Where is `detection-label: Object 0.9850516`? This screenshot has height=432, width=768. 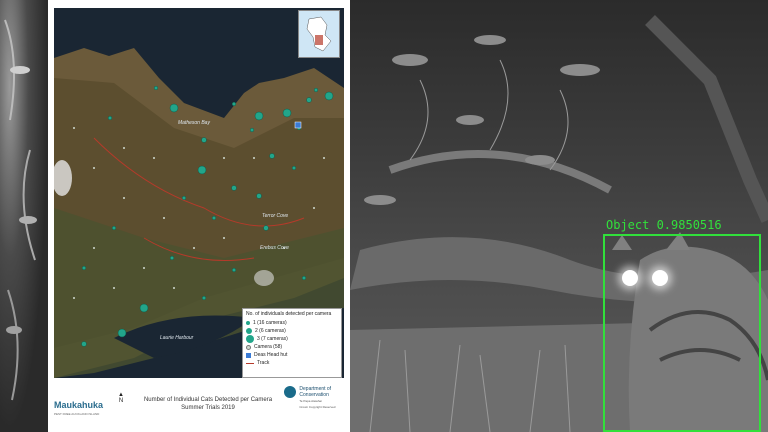
detection-label: Object 0.9850516 is located at coordinates (664, 225).